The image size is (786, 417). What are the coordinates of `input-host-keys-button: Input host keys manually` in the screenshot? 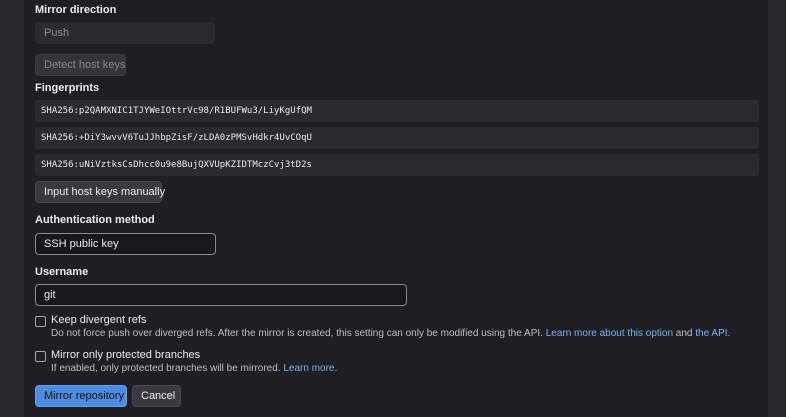 It's located at (100, 192).